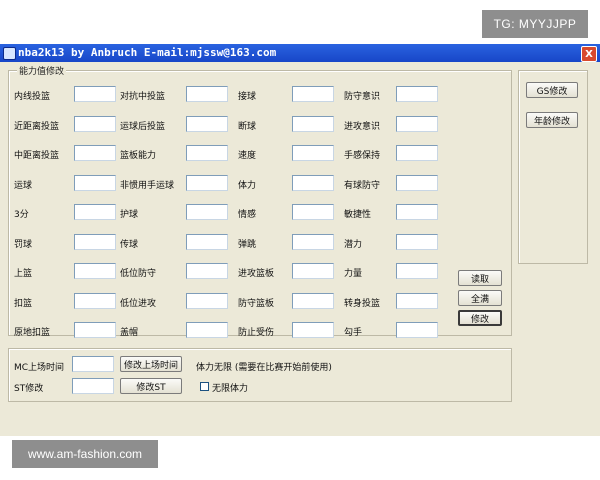 The image size is (600, 480). What do you see at coordinates (129, 245) in the screenshot?
I see `ability-label: 传球` at bounding box center [129, 245].